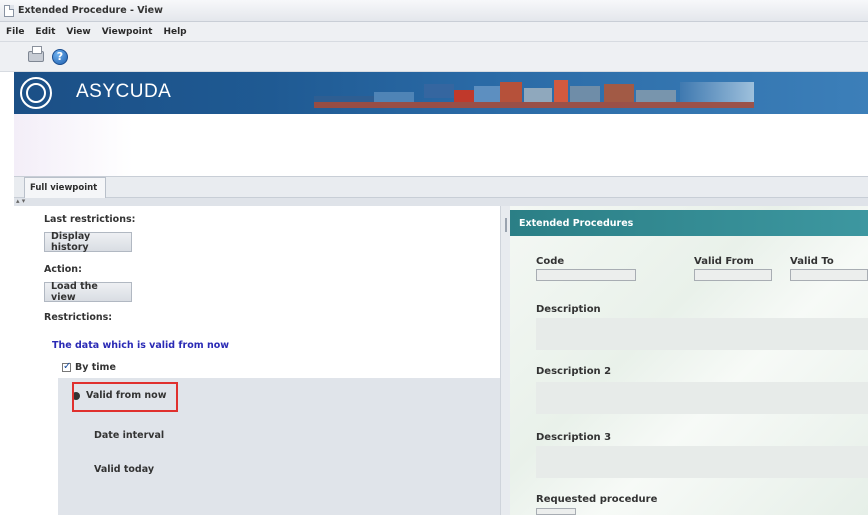 The image size is (868, 515). What do you see at coordinates (689, 223) in the screenshot?
I see `panel-header: Extended Procedures` at bounding box center [689, 223].